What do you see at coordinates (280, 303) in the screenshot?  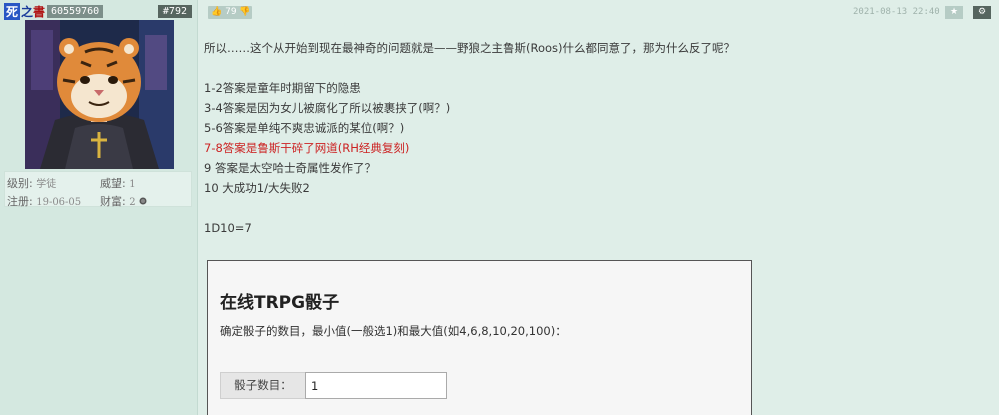 I see `embed-title: 在线TRPG骰子` at bounding box center [280, 303].